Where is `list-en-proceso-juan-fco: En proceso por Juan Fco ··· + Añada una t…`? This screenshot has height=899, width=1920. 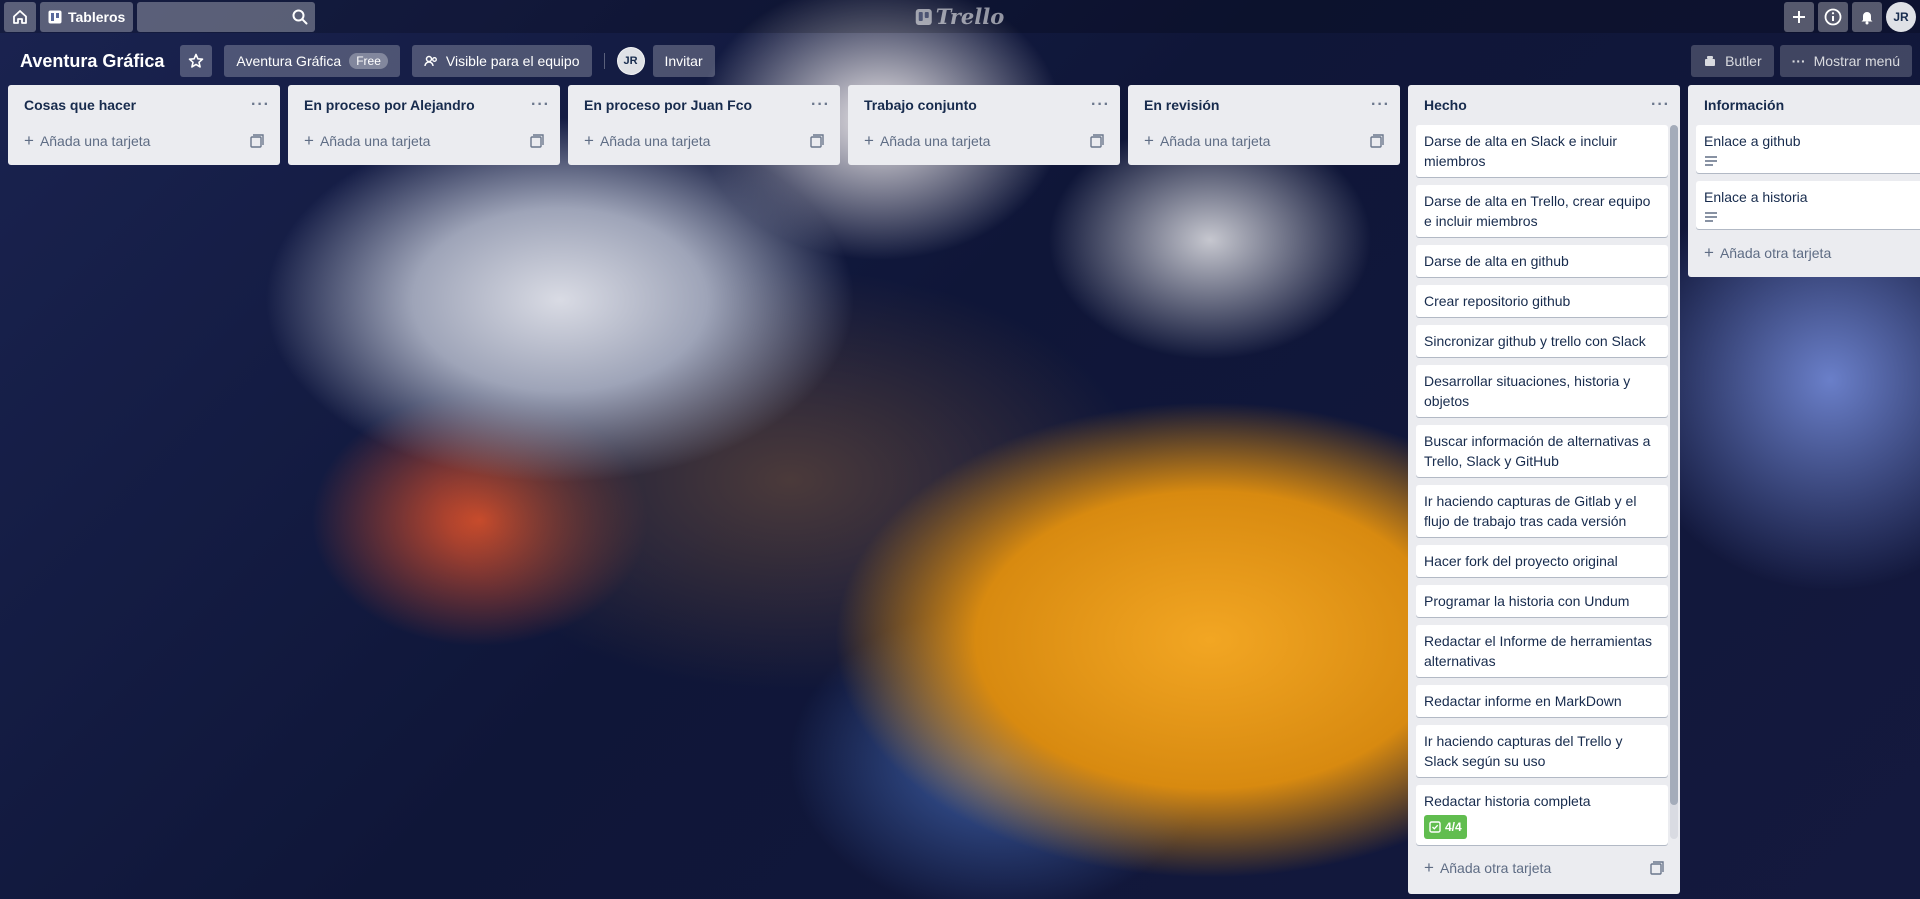 list-en-proceso-juan-fco: En proceso por Juan Fco ··· + Añada una t… is located at coordinates (704, 125).